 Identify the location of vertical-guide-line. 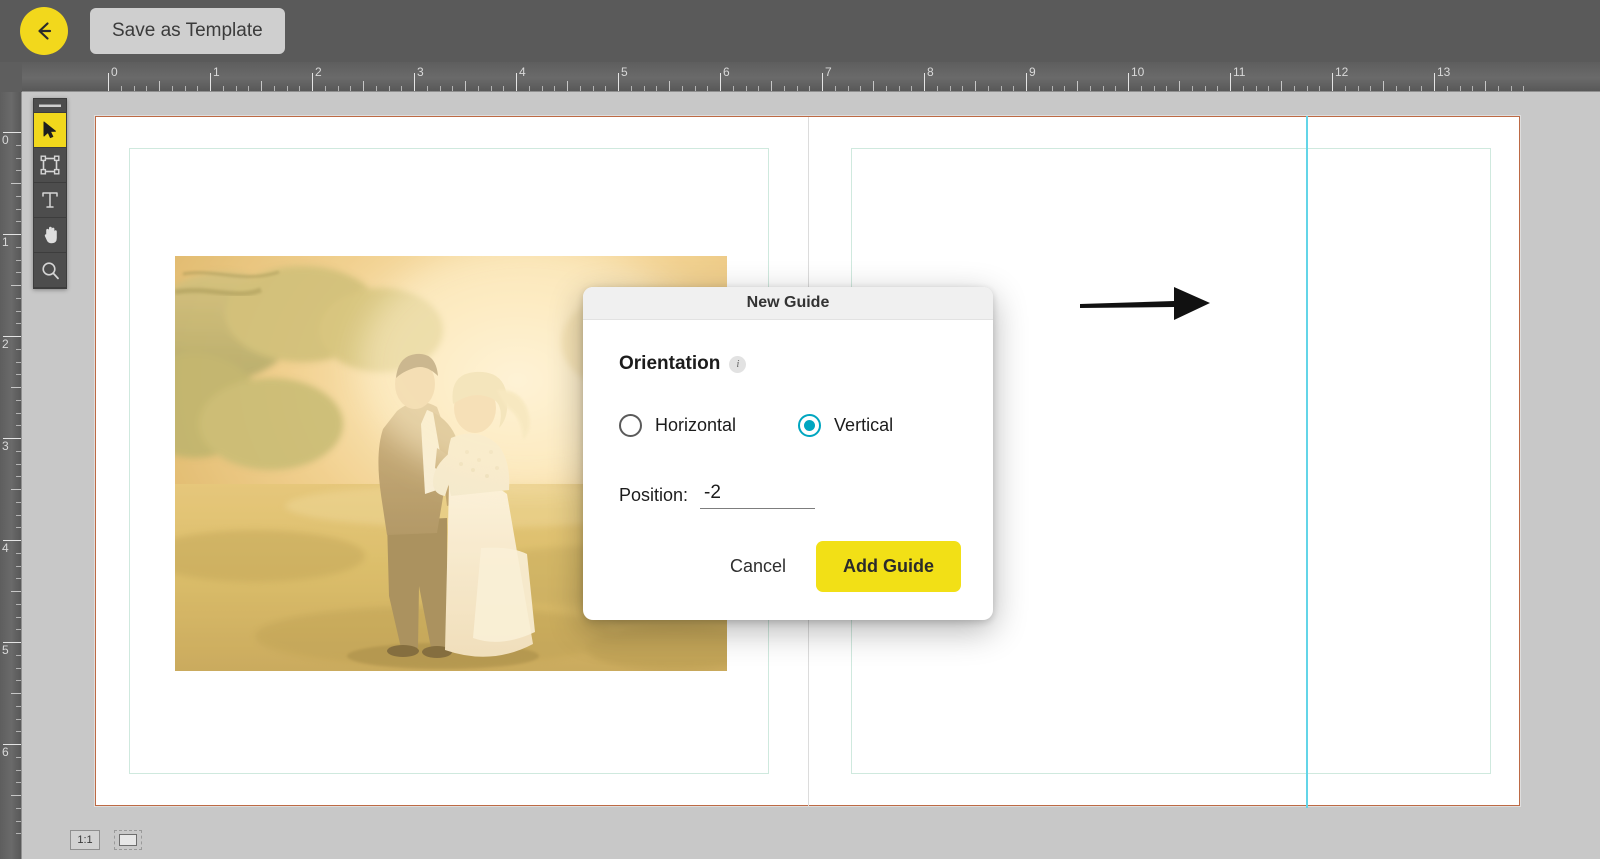
(1307, 462).